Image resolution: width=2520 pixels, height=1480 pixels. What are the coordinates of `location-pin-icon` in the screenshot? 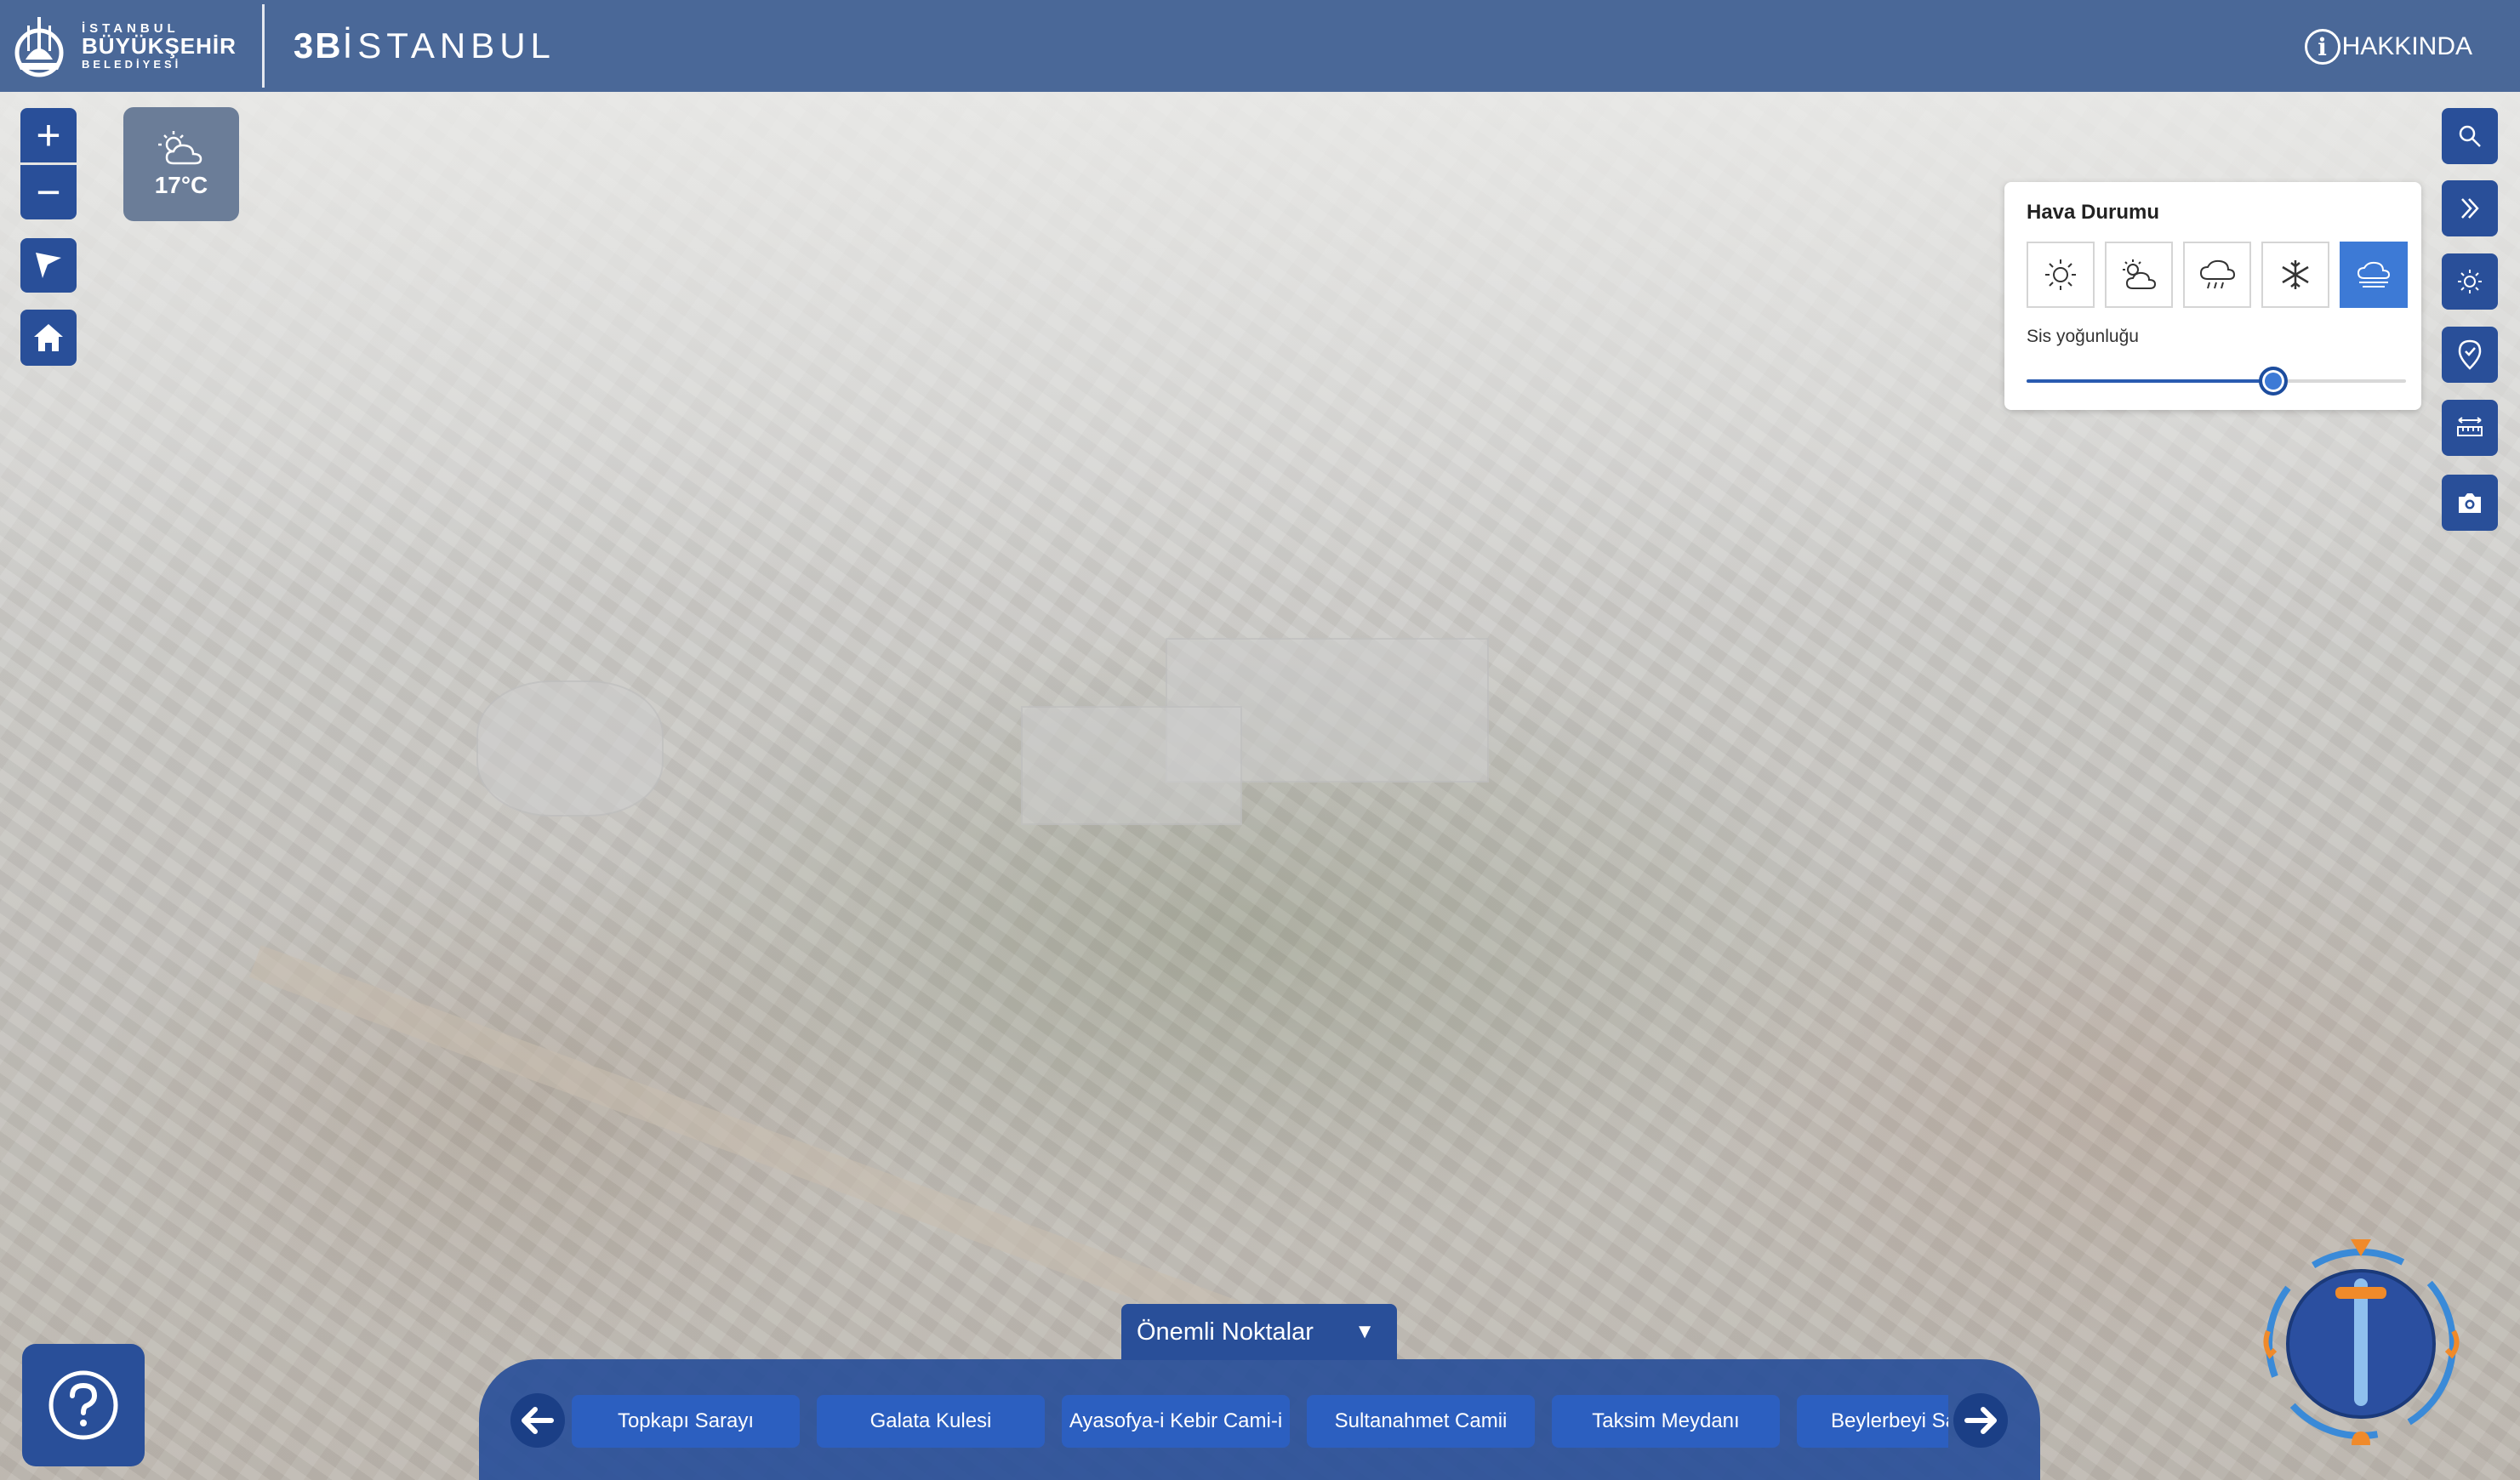 It's located at (2470, 354).